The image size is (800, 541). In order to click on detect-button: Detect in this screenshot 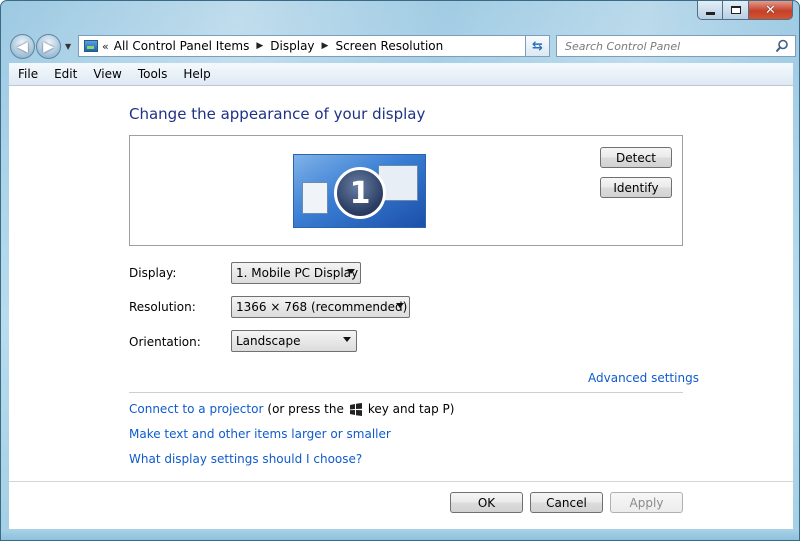, I will do `click(636, 157)`.